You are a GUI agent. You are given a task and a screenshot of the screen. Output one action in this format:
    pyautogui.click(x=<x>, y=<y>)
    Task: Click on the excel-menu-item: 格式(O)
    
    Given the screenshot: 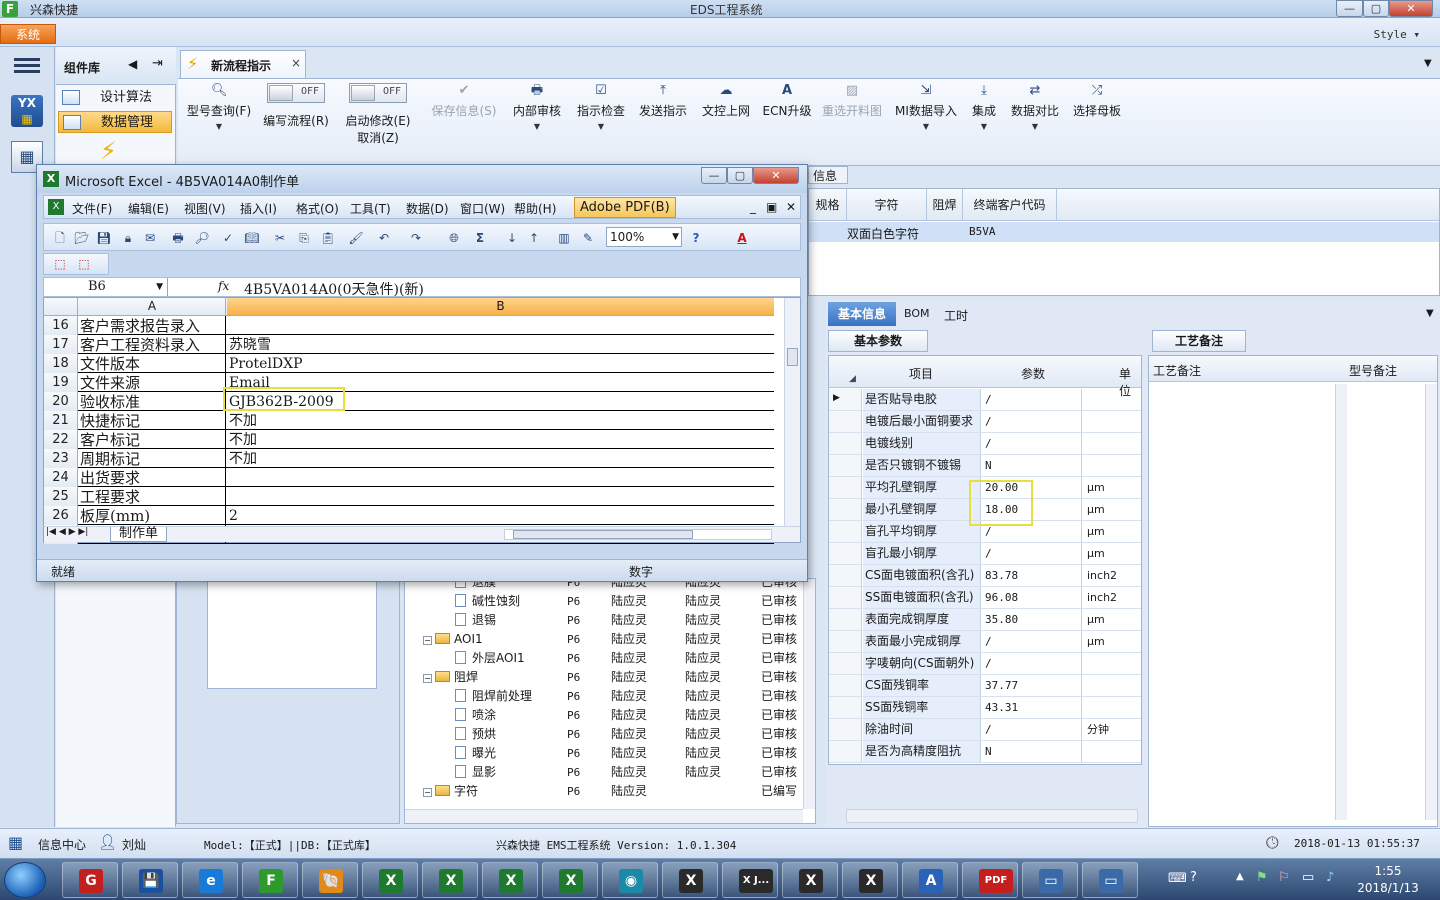 What is the action you would take?
    pyautogui.click(x=317, y=208)
    